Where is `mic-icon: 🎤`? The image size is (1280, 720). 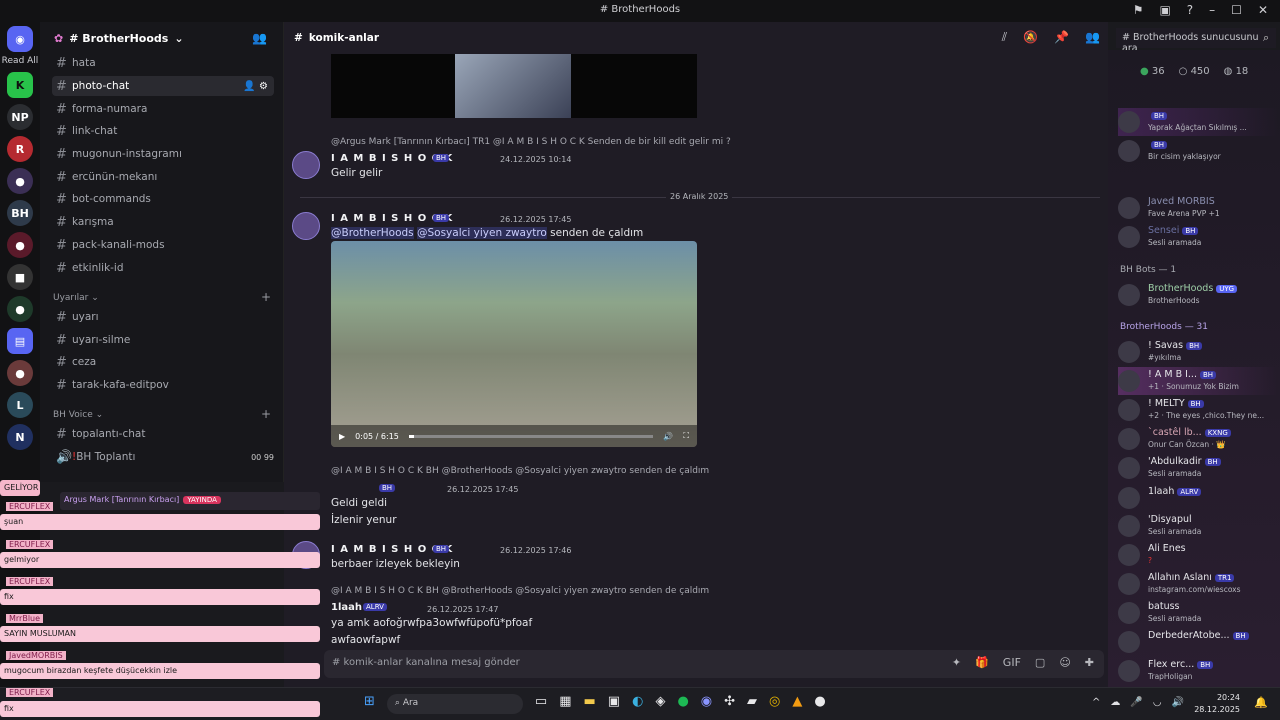 mic-icon: 🎤 is located at coordinates (1136, 702).